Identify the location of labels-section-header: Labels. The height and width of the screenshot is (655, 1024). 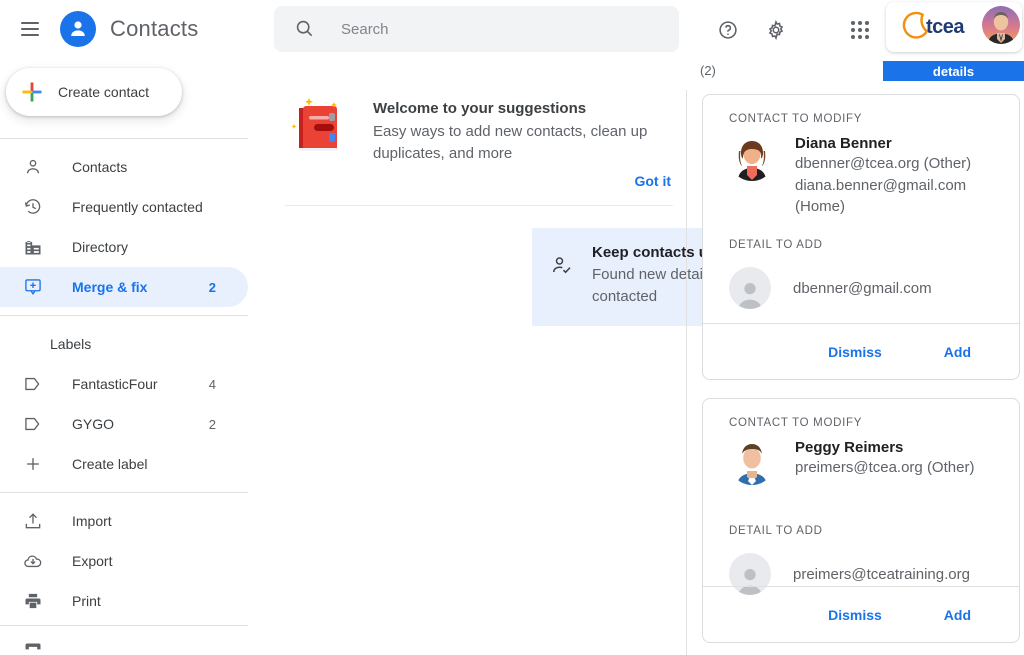
(125, 344).